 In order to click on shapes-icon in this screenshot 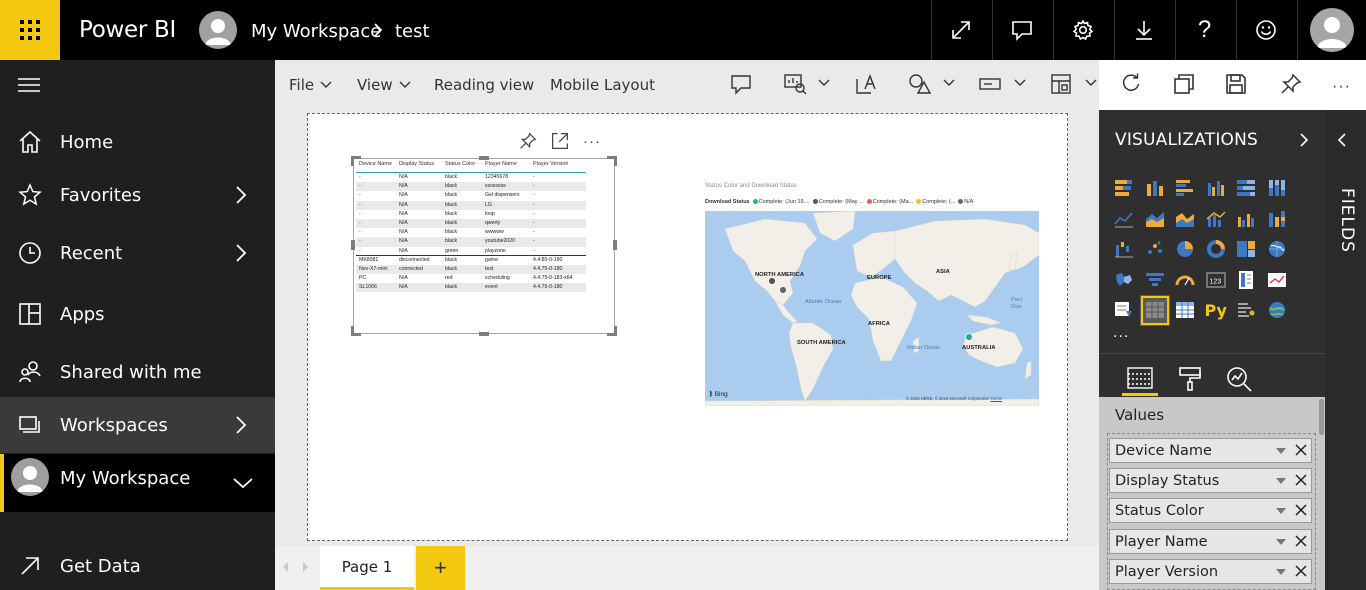, I will do `click(920, 84)`.